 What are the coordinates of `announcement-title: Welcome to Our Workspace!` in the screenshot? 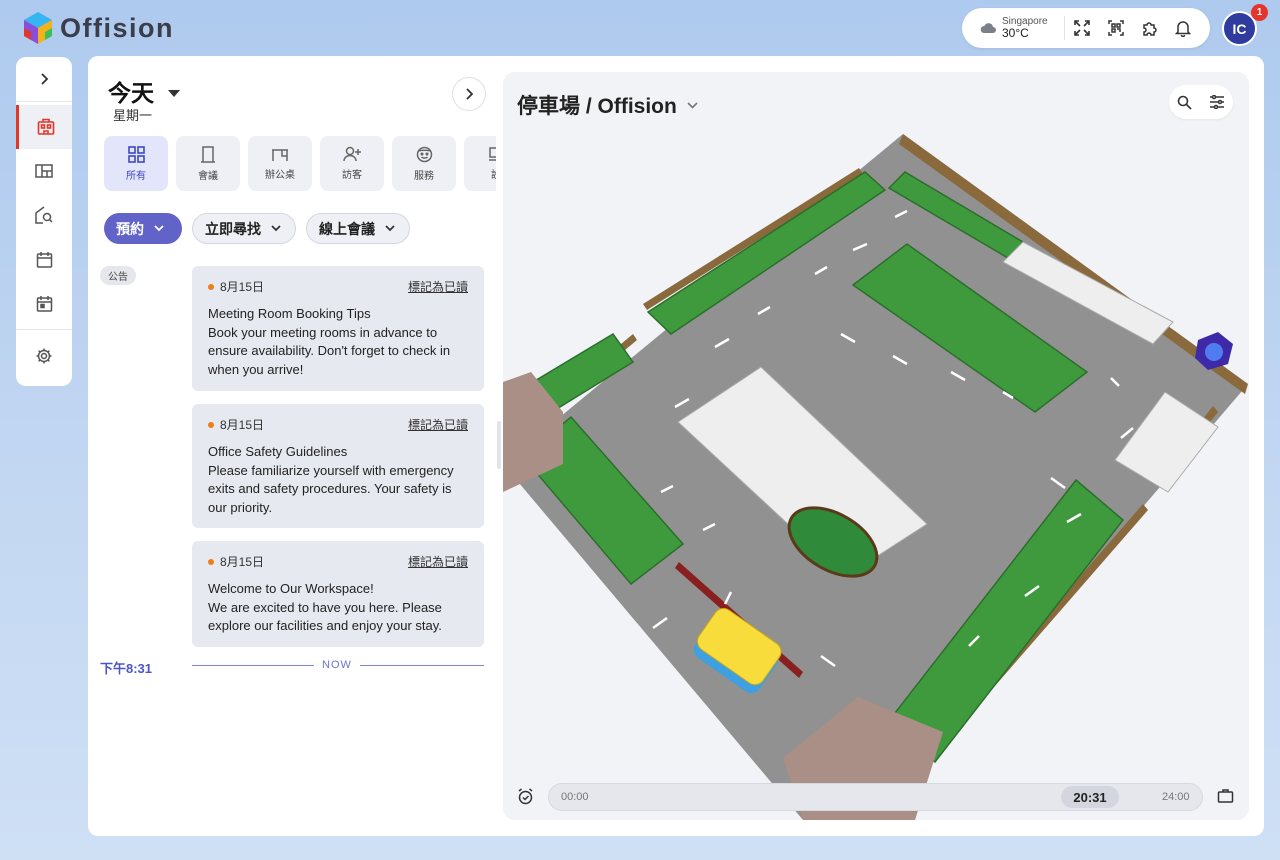 It's located at (291, 588).